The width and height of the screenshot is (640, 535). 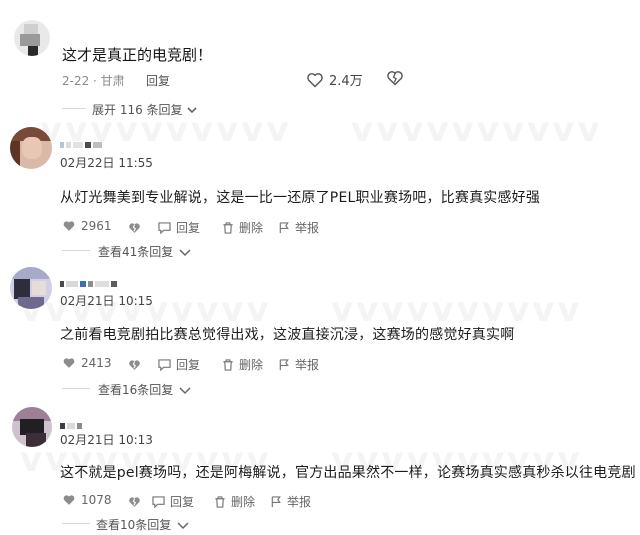 I want to click on like-count: 2961, so click(x=96, y=226).